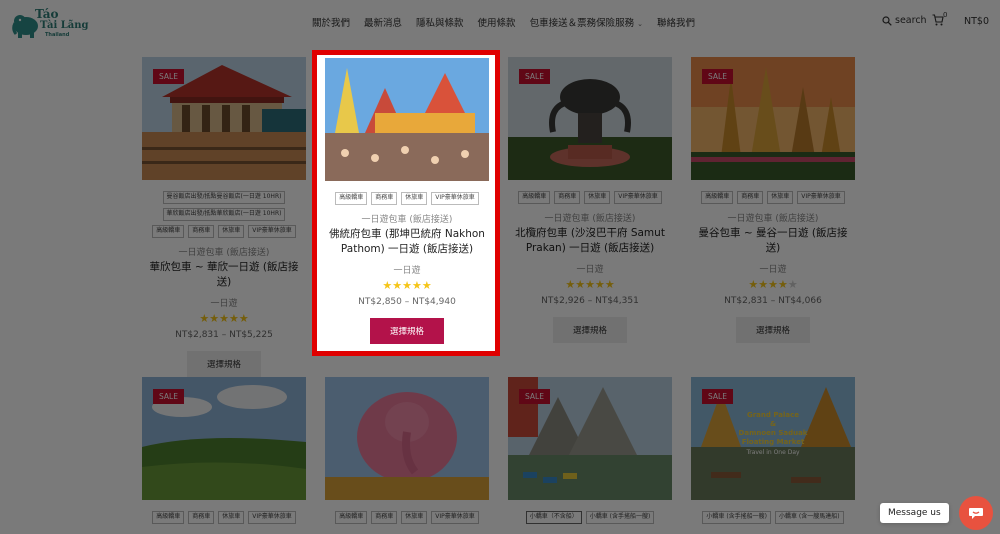  I want to click on message-us-label: Message us, so click(914, 513).